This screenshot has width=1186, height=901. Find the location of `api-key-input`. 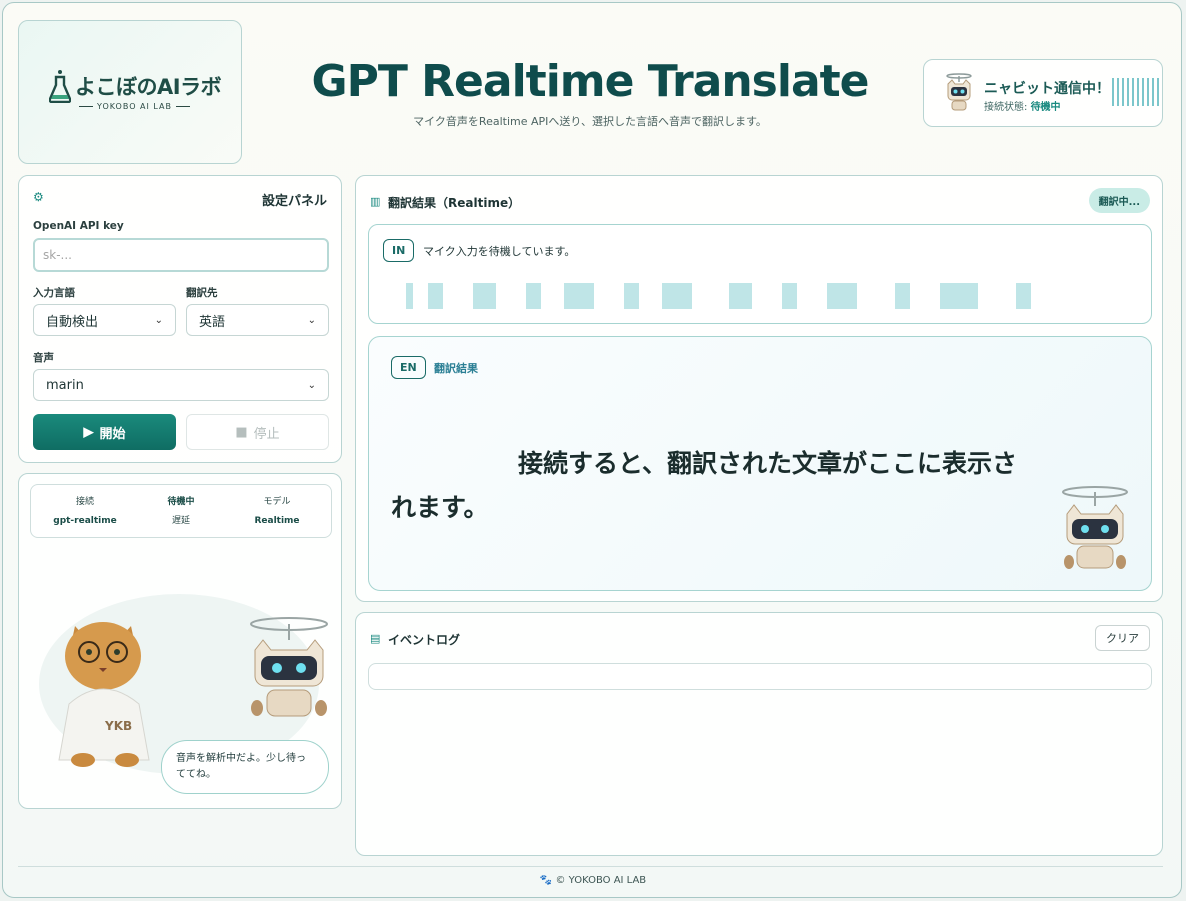

api-key-input is located at coordinates (181, 255).